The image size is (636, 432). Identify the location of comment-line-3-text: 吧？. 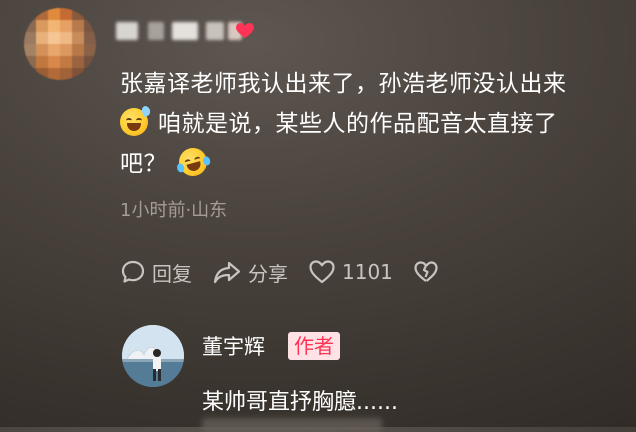
(143, 164).